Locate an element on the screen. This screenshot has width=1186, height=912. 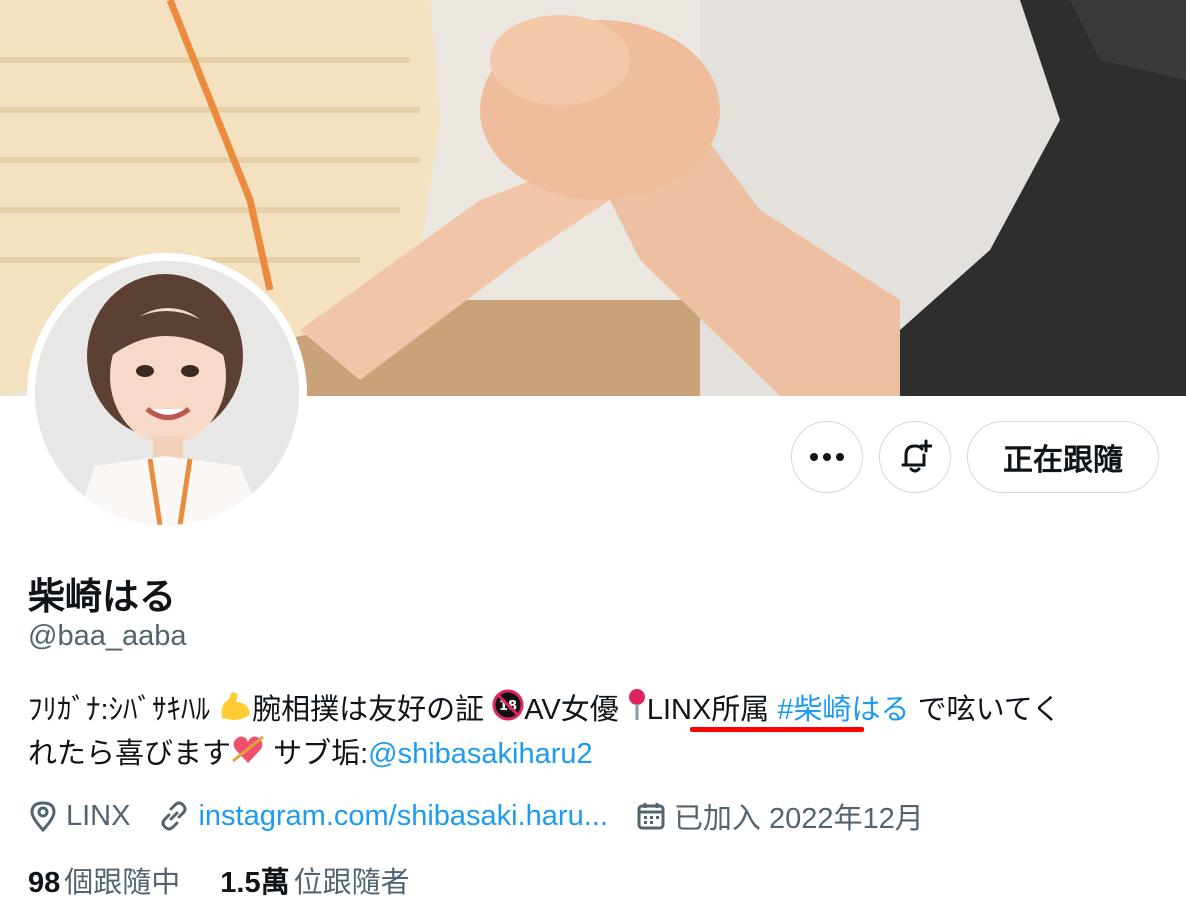
more-button is located at coordinates (827, 457).